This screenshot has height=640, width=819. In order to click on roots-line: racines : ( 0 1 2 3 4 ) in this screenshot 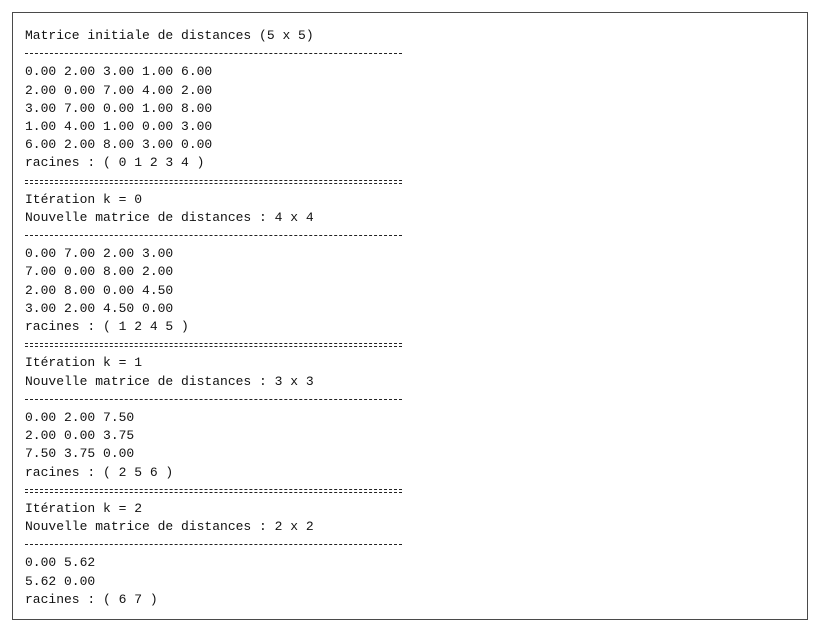, I will do `click(115, 163)`.